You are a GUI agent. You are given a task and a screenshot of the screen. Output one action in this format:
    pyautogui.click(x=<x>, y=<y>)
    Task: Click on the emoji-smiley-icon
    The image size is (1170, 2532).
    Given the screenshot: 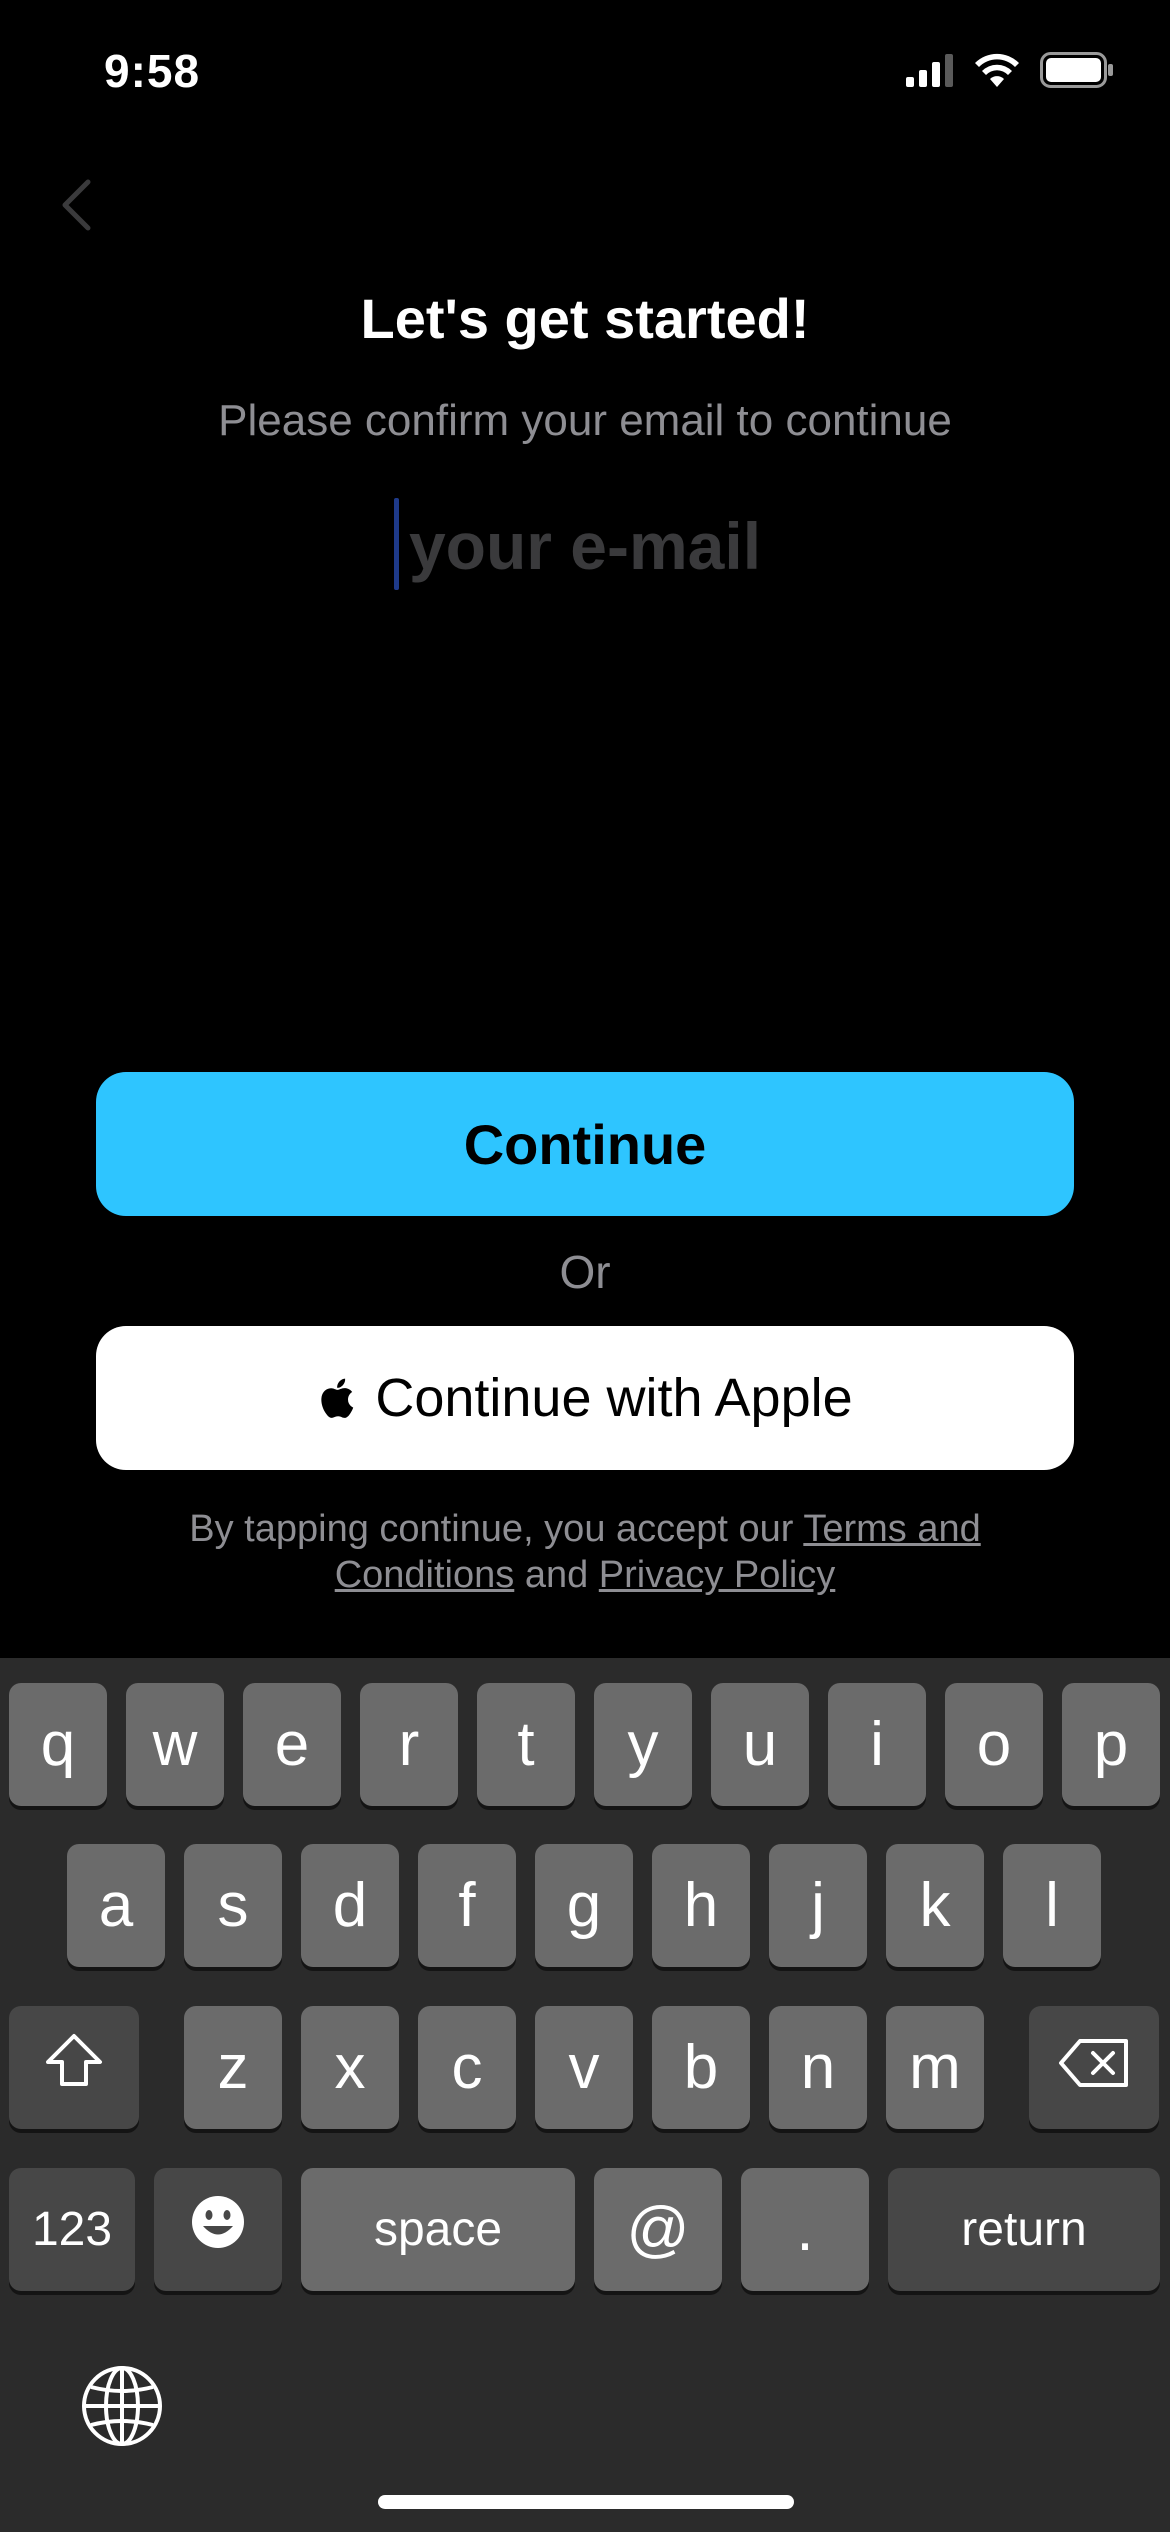 What is the action you would take?
    pyautogui.click(x=218, y=2229)
    